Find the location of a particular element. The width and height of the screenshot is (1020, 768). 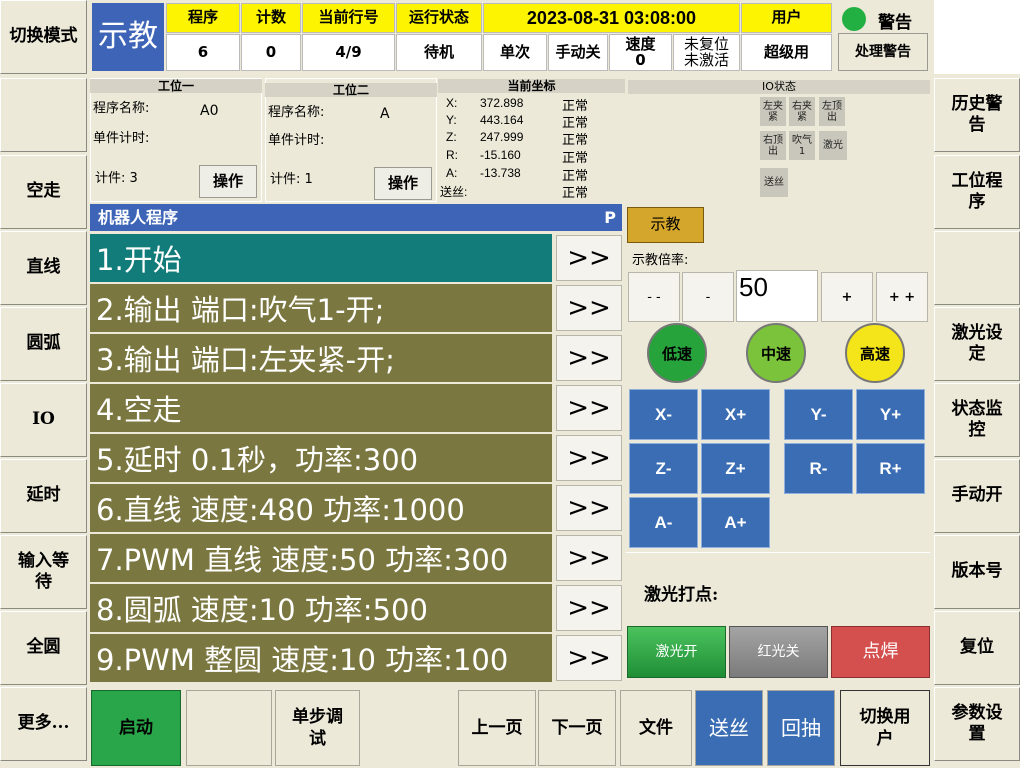

low-speed-button: 低速 is located at coordinates (677, 353).